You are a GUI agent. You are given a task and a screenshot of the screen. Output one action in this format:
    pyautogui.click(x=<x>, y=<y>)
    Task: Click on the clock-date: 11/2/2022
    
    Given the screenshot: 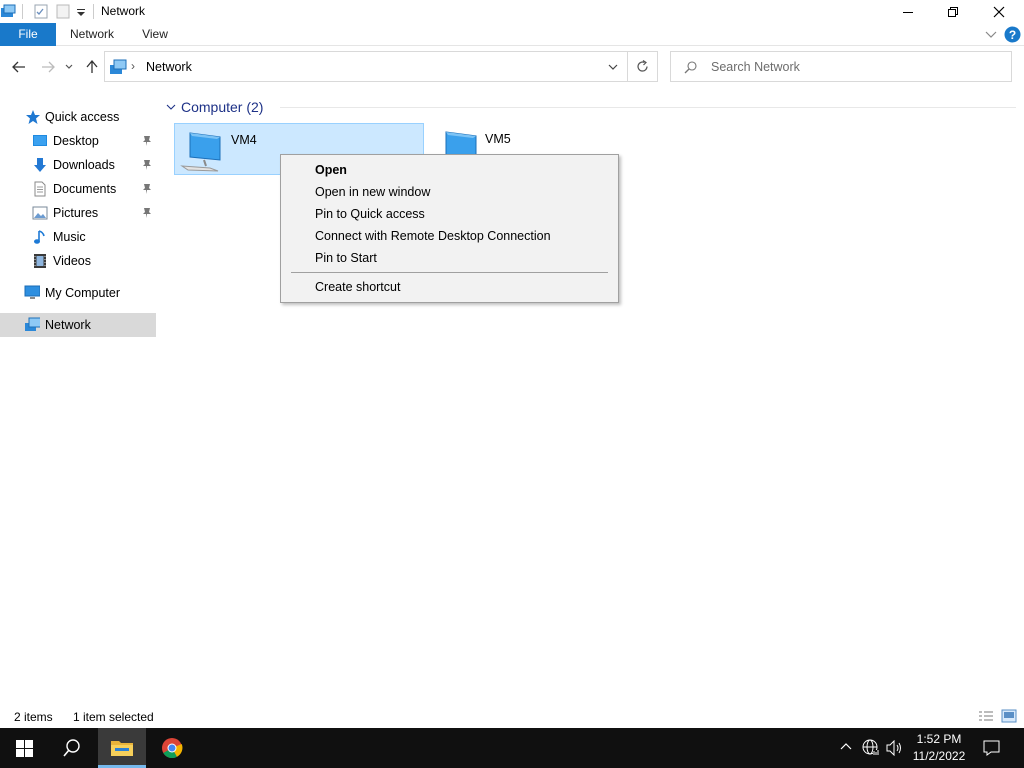 What is the action you would take?
    pyautogui.click(x=939, y=756)
    